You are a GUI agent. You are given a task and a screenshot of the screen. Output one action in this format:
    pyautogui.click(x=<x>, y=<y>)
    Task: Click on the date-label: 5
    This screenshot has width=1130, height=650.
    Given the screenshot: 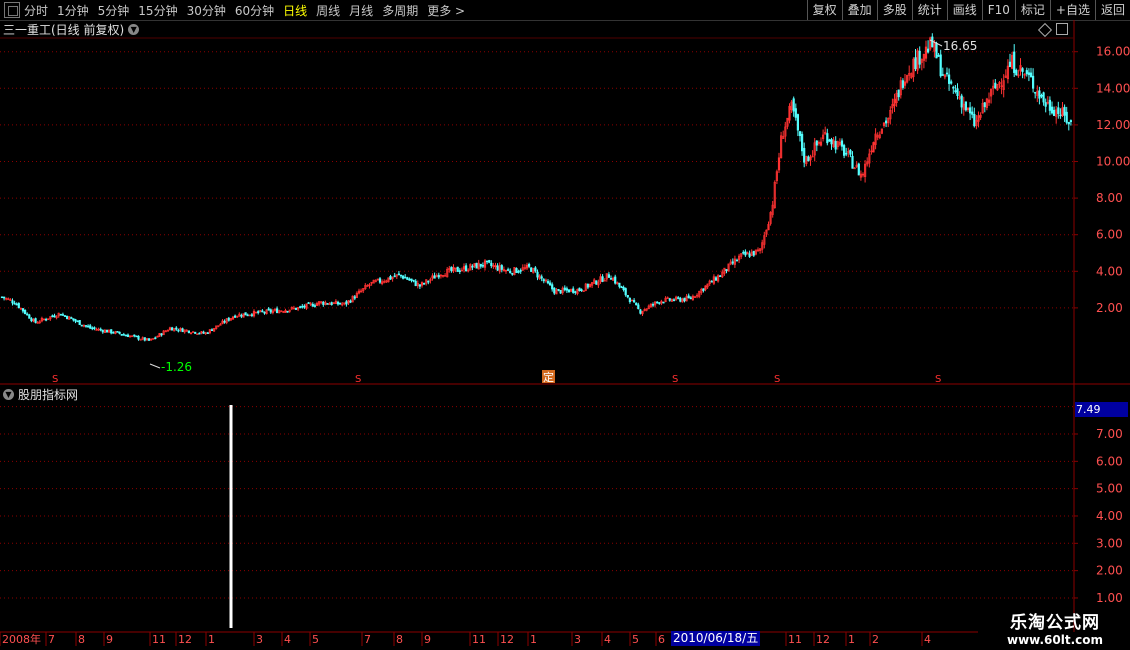 What is the action you would take?
    pyautogui.click(x=315, y=639)
    